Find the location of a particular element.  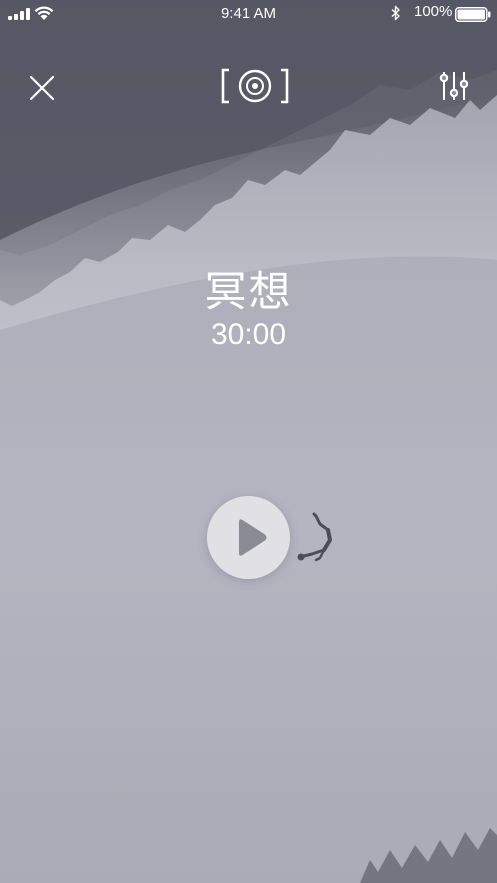

disc-icon is located at coordinates (255, 86).